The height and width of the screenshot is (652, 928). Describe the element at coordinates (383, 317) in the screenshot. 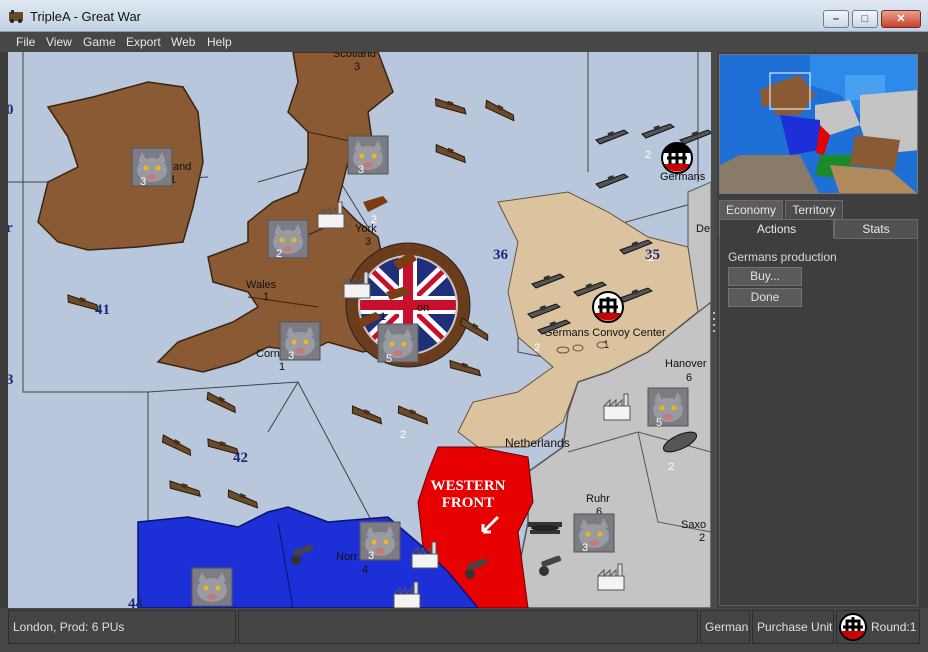

I see `value-london: 1` at that location.